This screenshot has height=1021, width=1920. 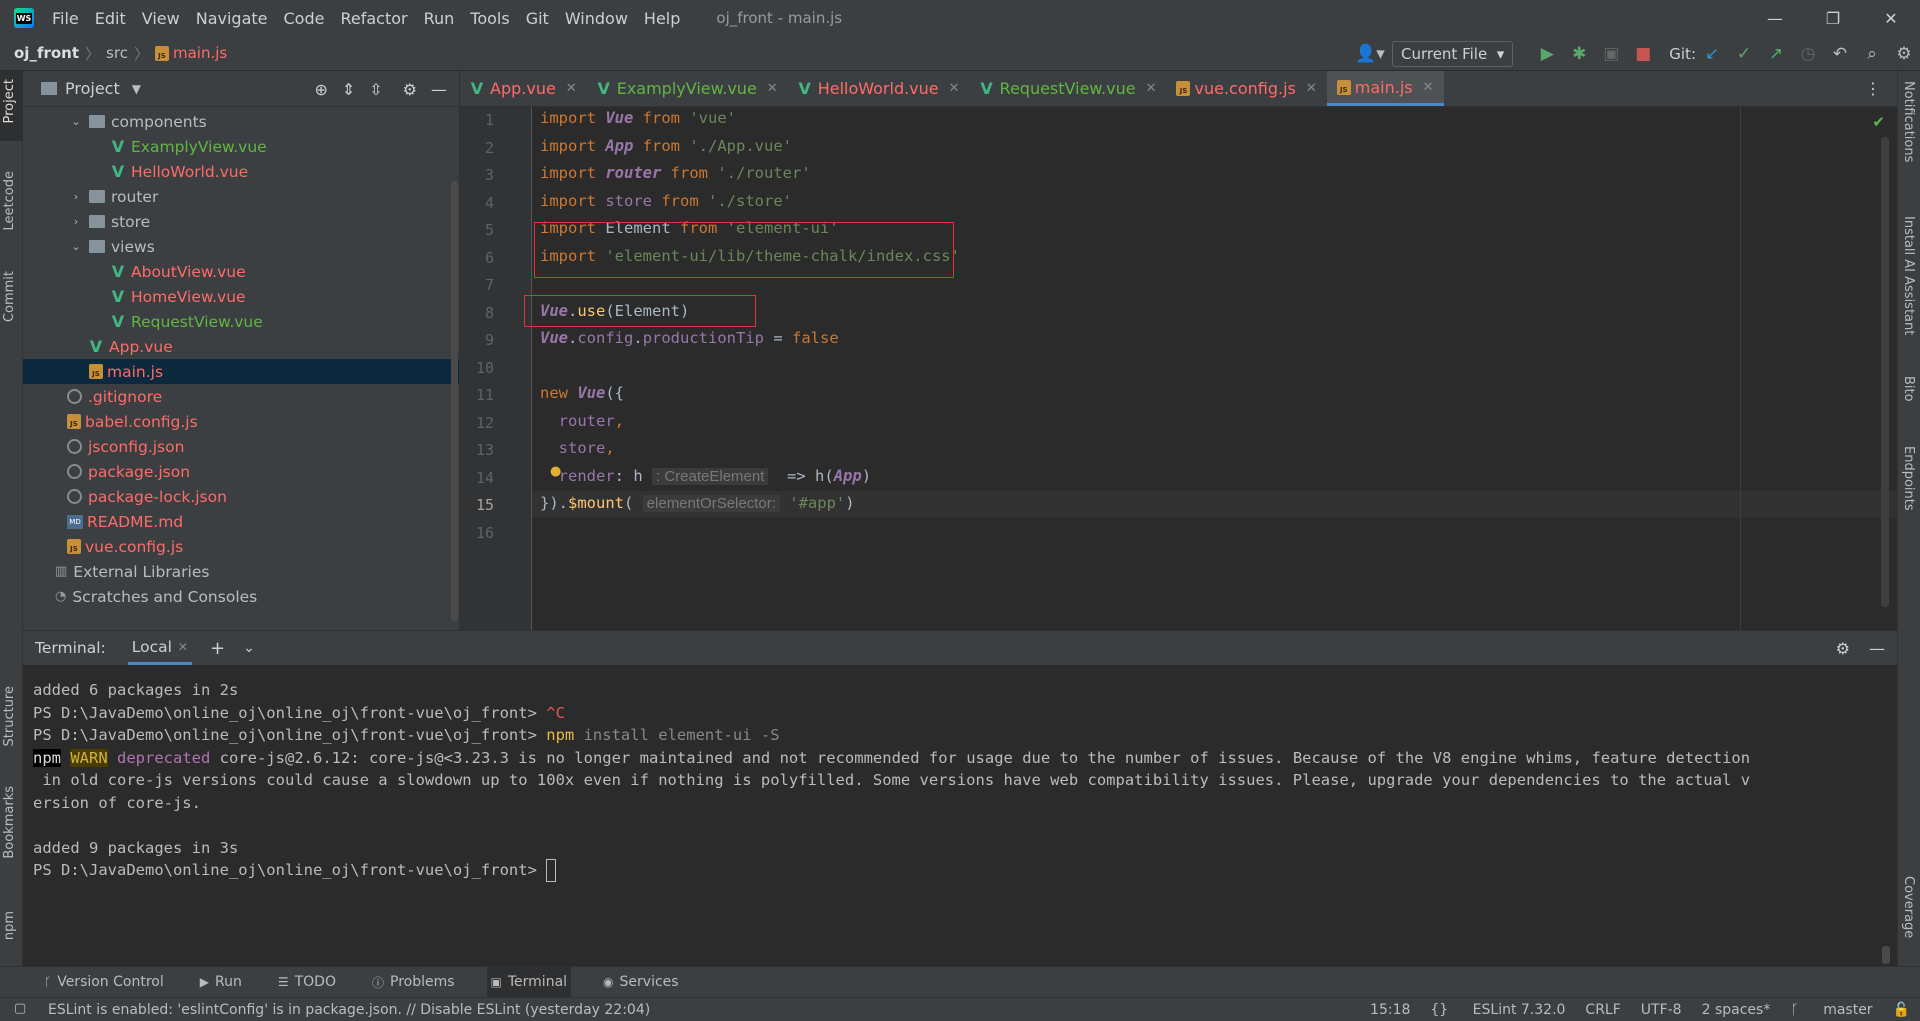 I want to click on editor-tab: JS main.js ✕, so click(x=1385, y=88).